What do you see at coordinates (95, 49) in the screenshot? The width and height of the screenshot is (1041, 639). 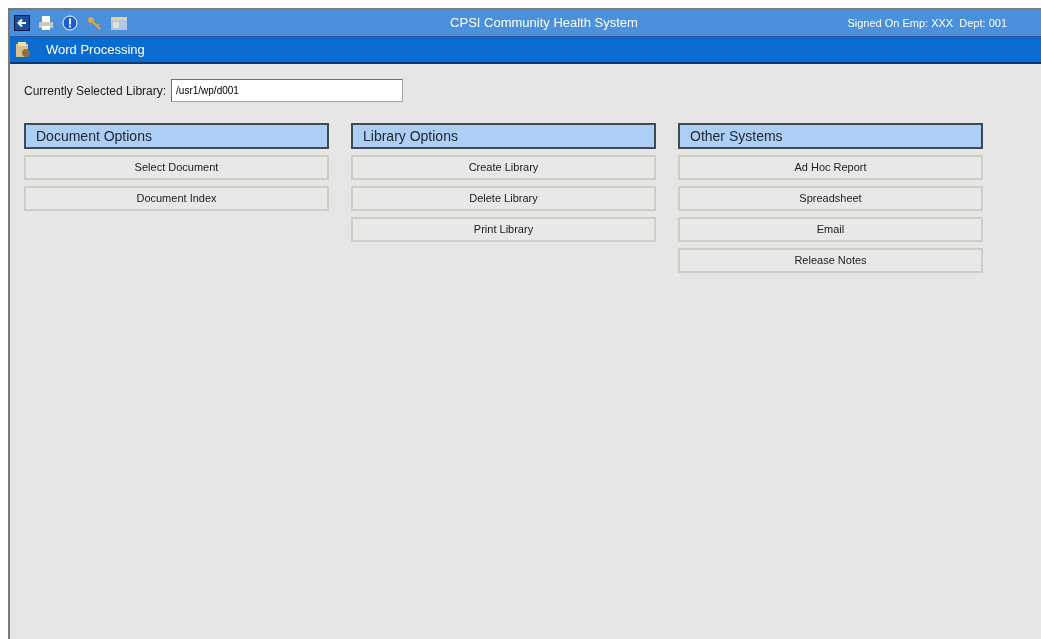 I see `module-title: Word Processing` at bounding box center [95, 49].